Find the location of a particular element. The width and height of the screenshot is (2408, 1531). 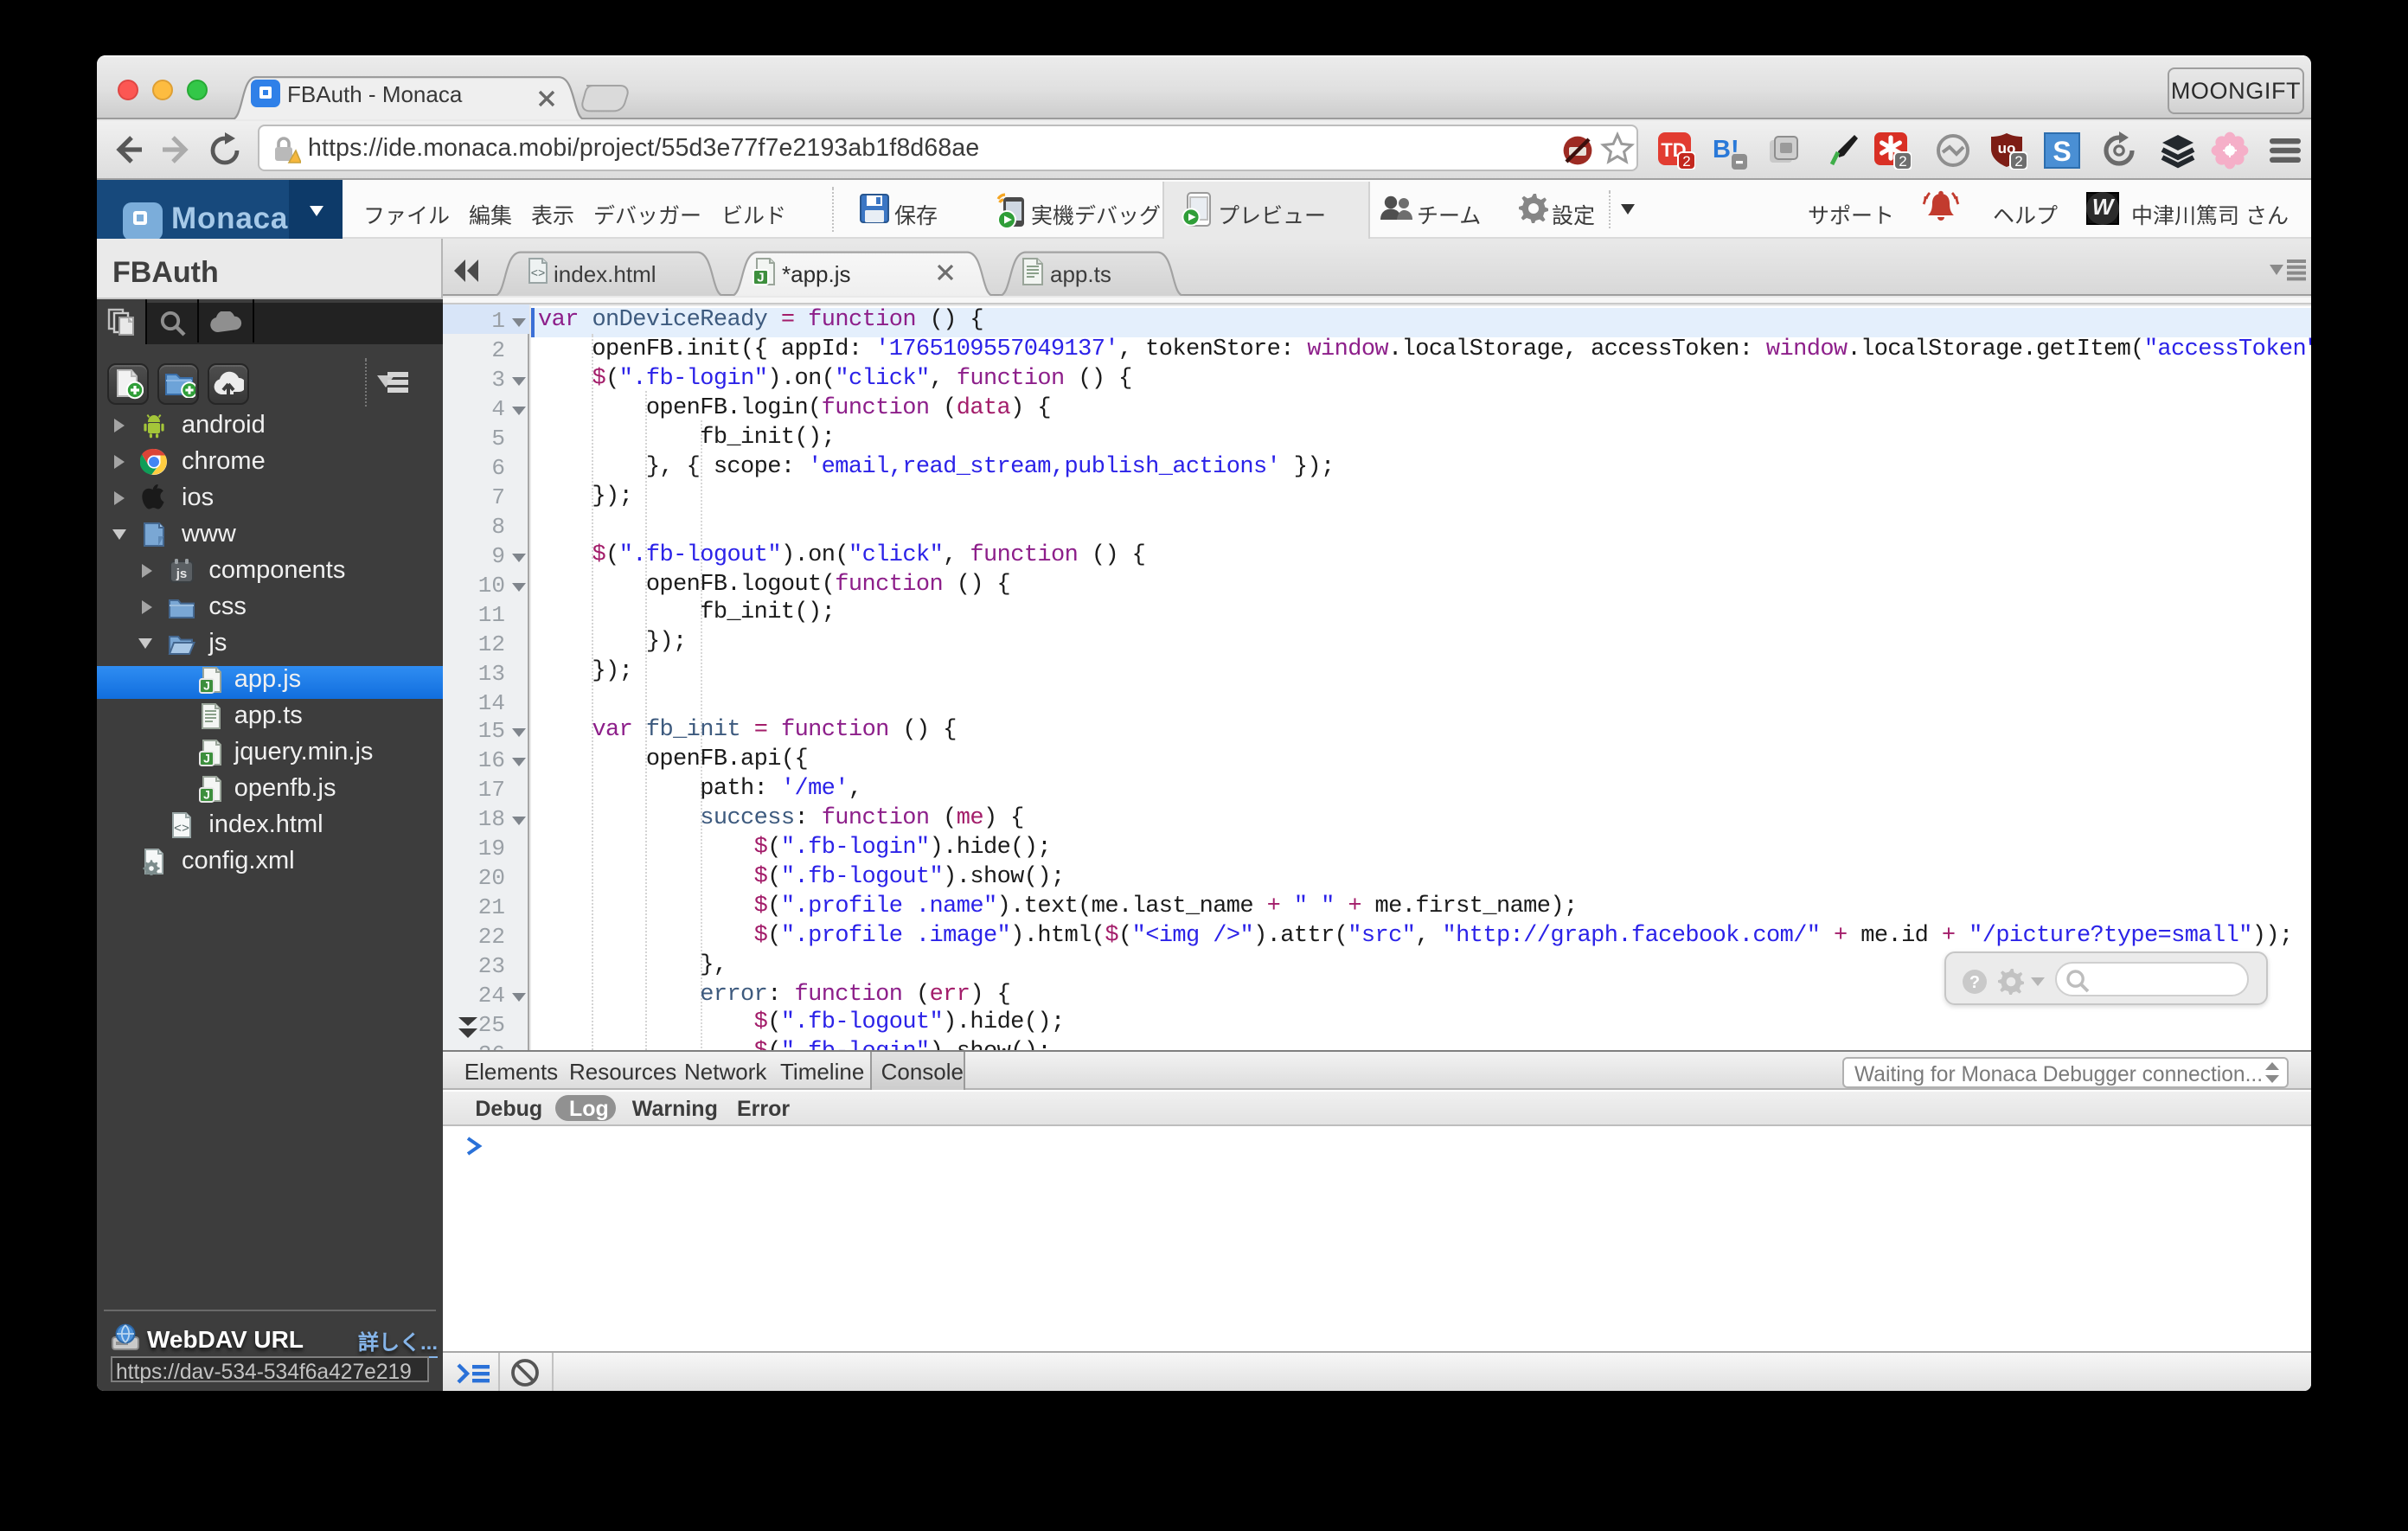

svg-text: J is located at coordinates (760, 277).